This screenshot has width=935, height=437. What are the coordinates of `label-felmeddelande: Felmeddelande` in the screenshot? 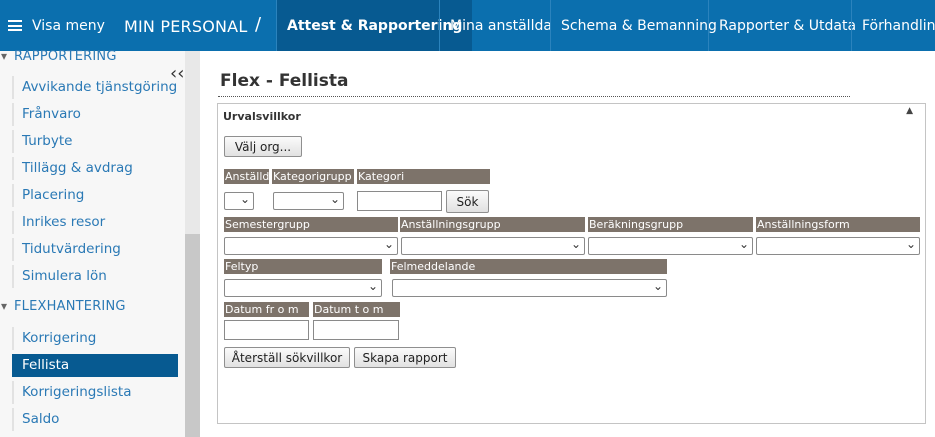 It's located at (528, 266).